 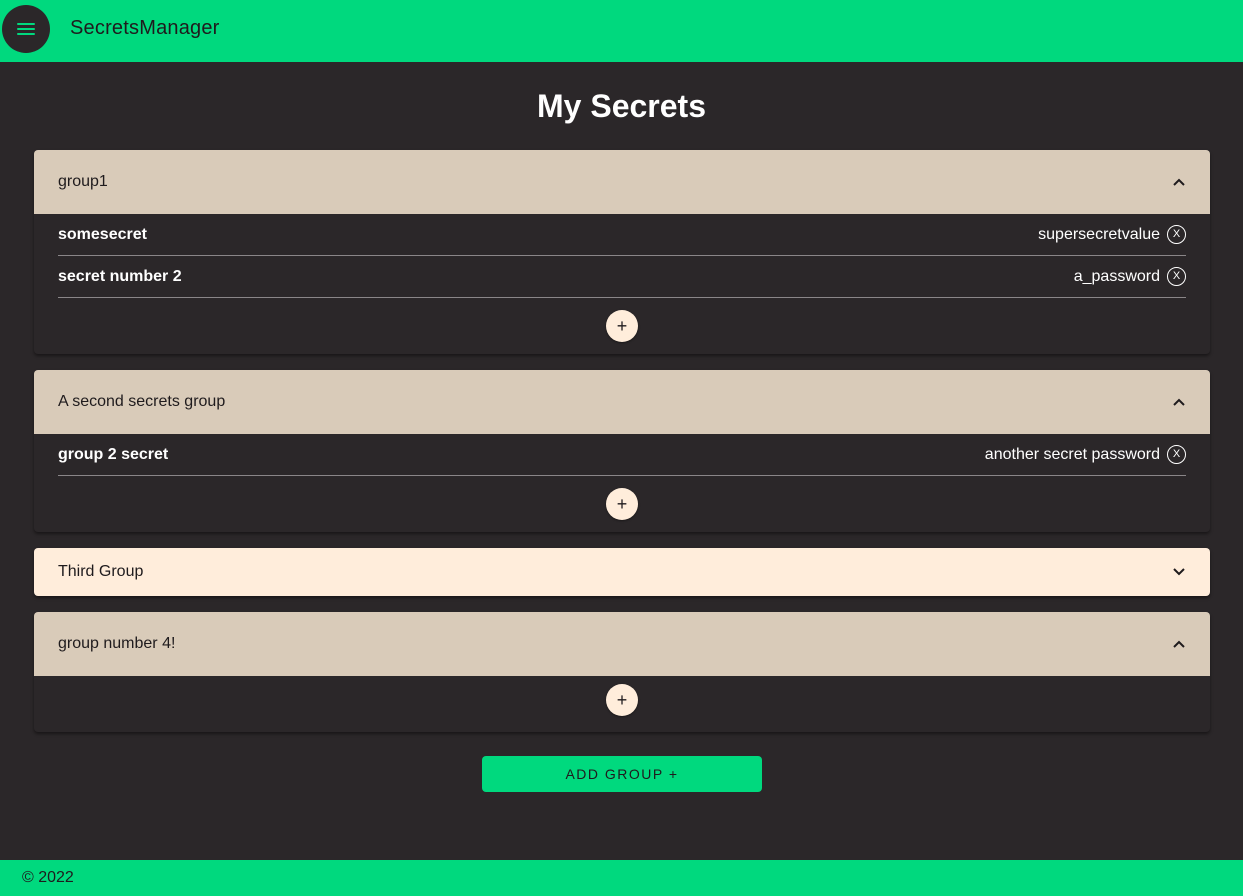 What do you see at coordinates (83, 181) in the screenshot?
I see `group-name: group1` at bounding box center [83, 181].